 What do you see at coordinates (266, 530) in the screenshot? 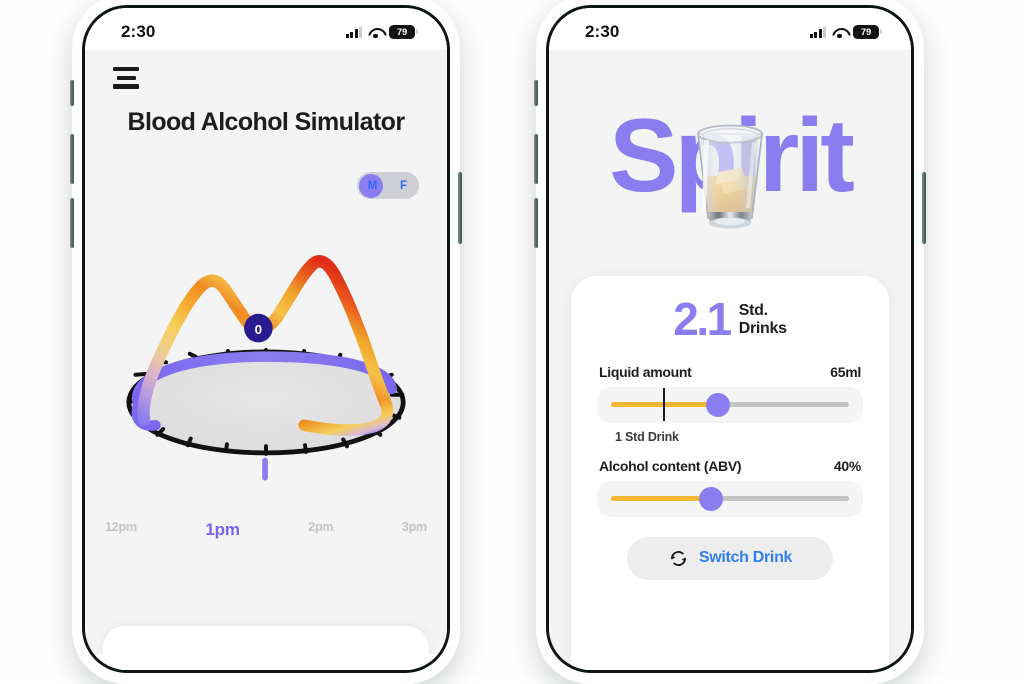
I see `time-axis: 12pm 1pm 2pm 3pm` at bounding box center [266, 530].